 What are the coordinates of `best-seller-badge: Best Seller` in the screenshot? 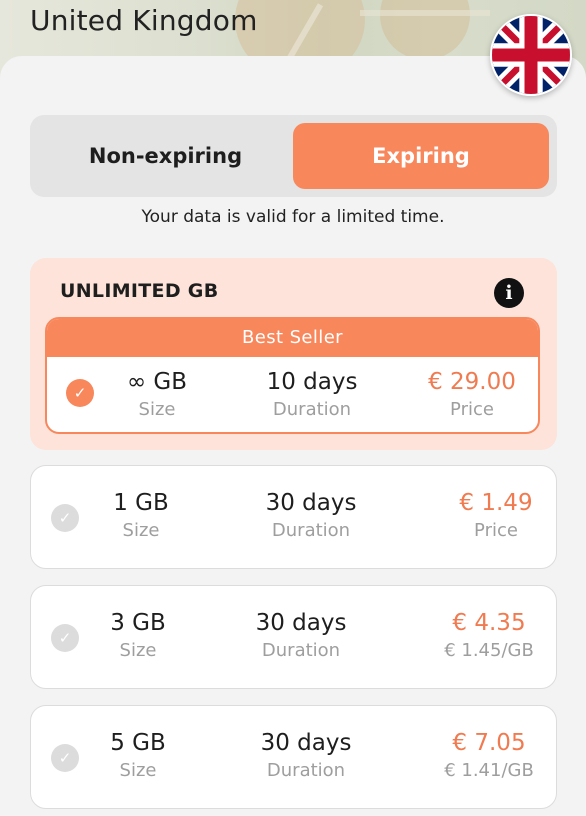 It's located at (292, 338).